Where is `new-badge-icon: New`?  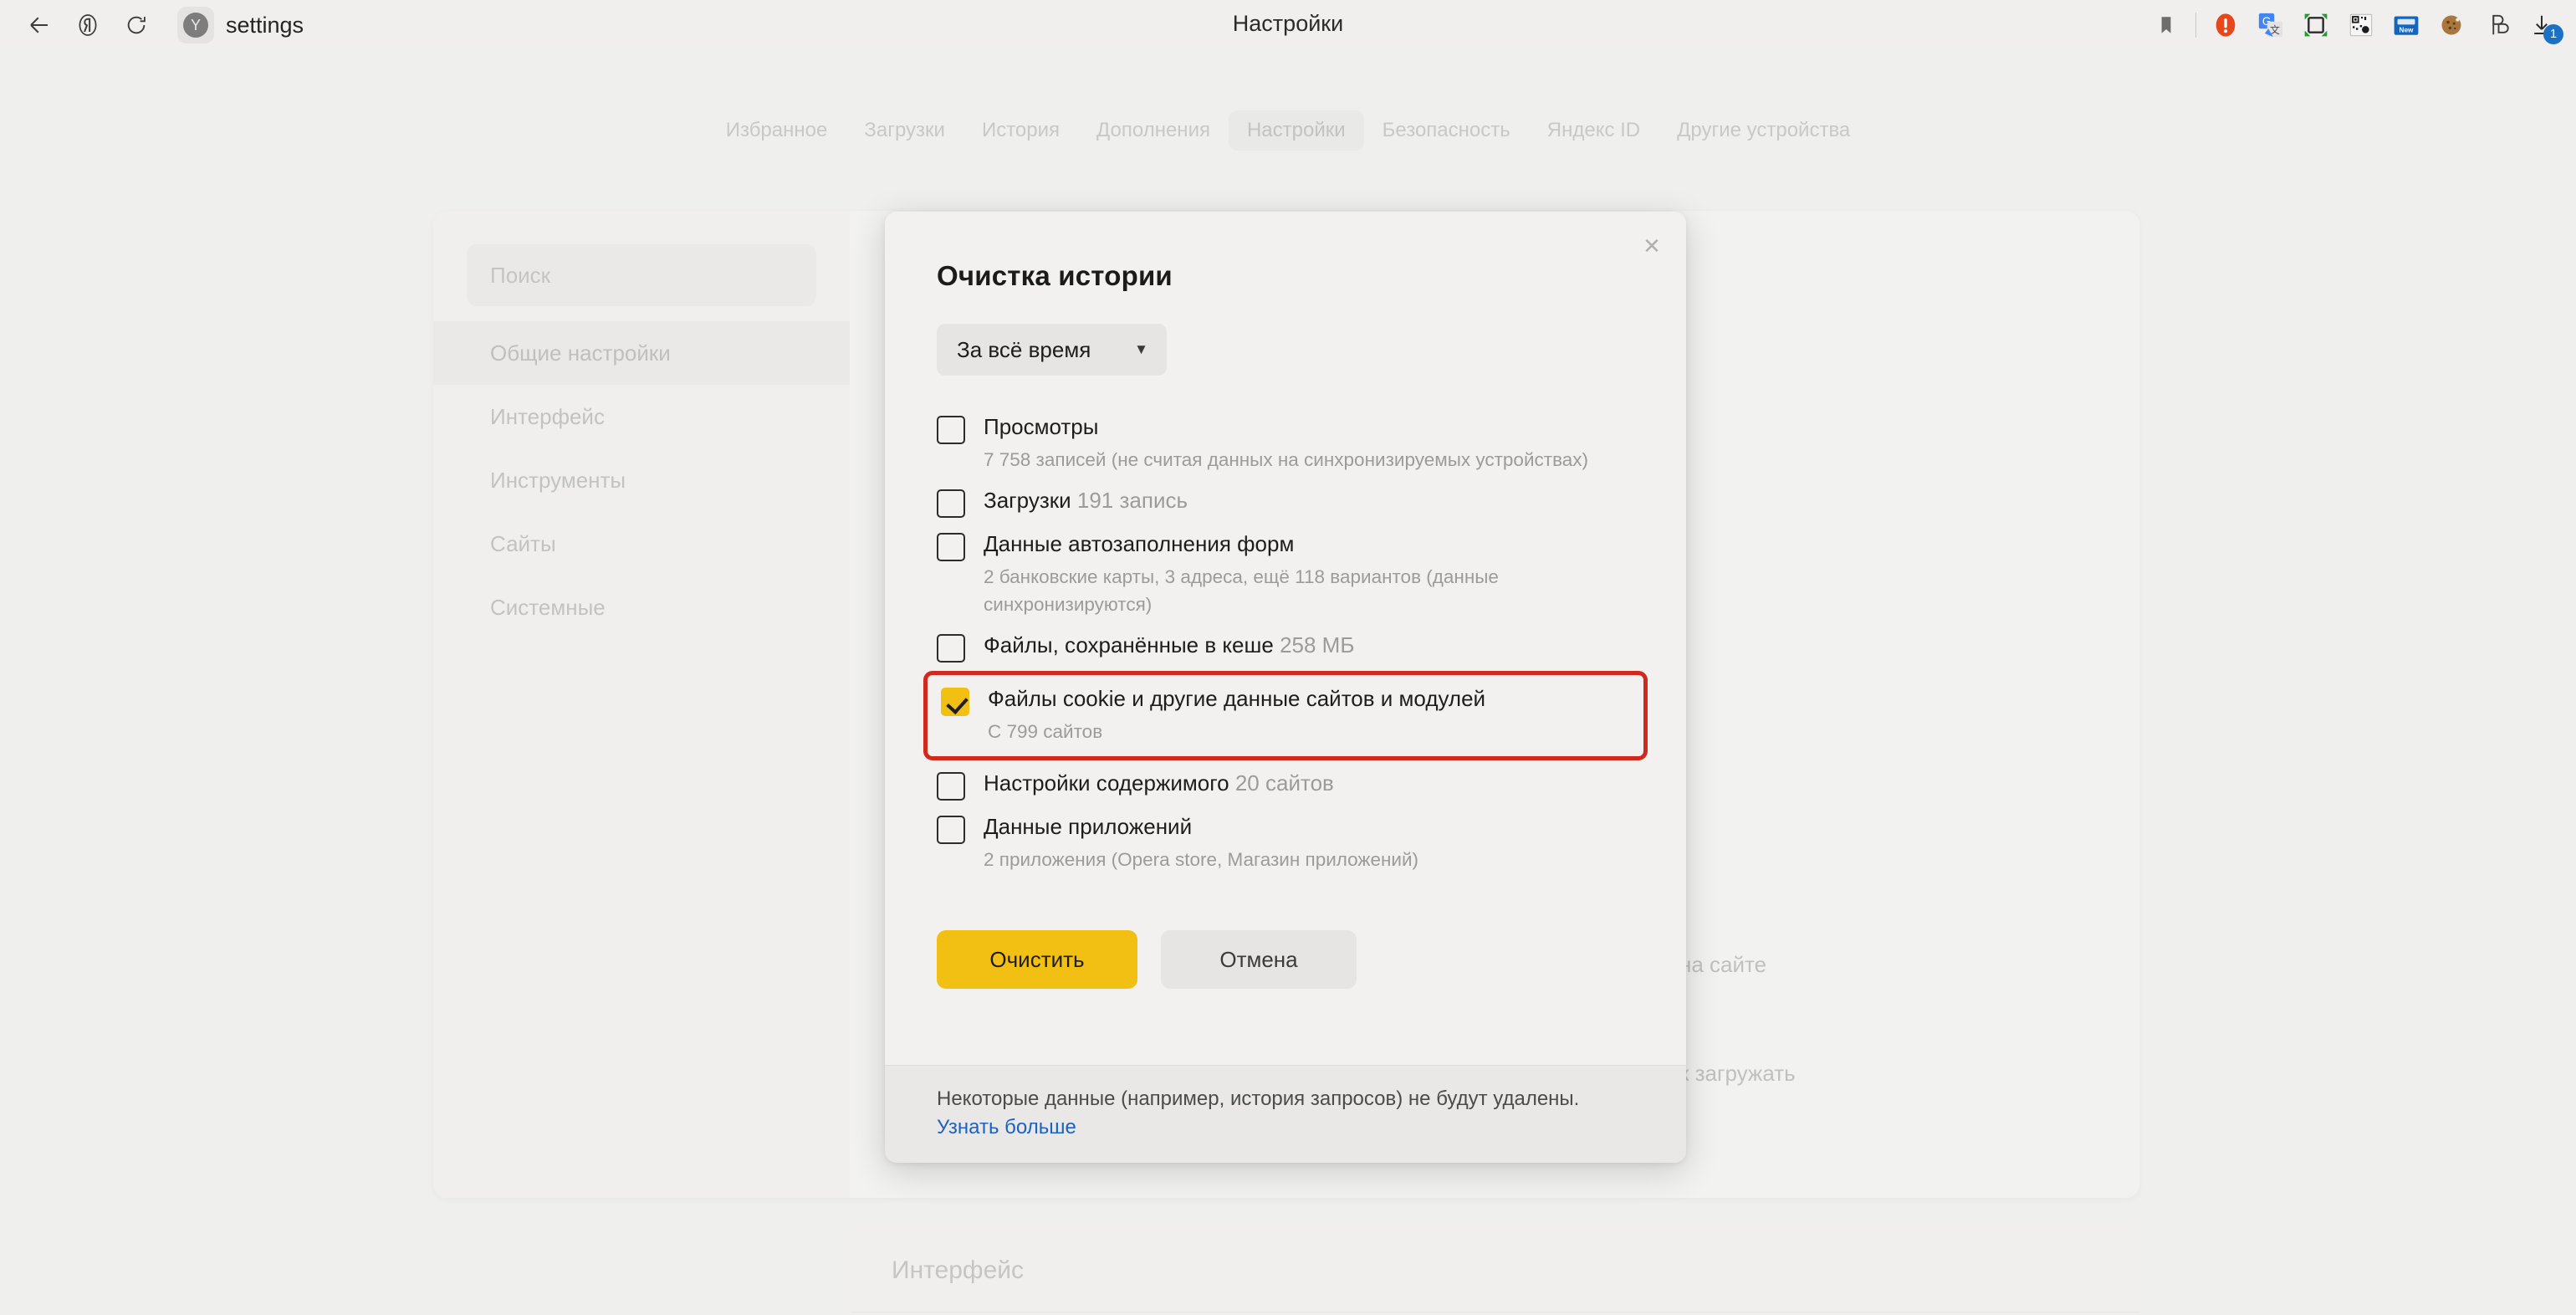
new-badge-icon: New is located at coordinates (2406, 25).